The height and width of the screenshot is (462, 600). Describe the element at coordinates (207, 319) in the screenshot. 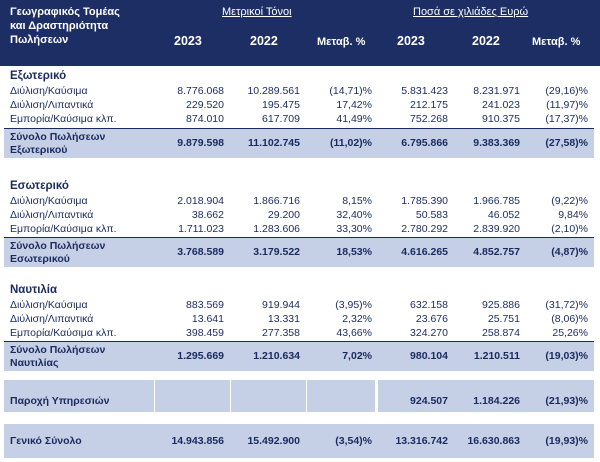

I see `cell-tons-2023: 13.641` at that location.